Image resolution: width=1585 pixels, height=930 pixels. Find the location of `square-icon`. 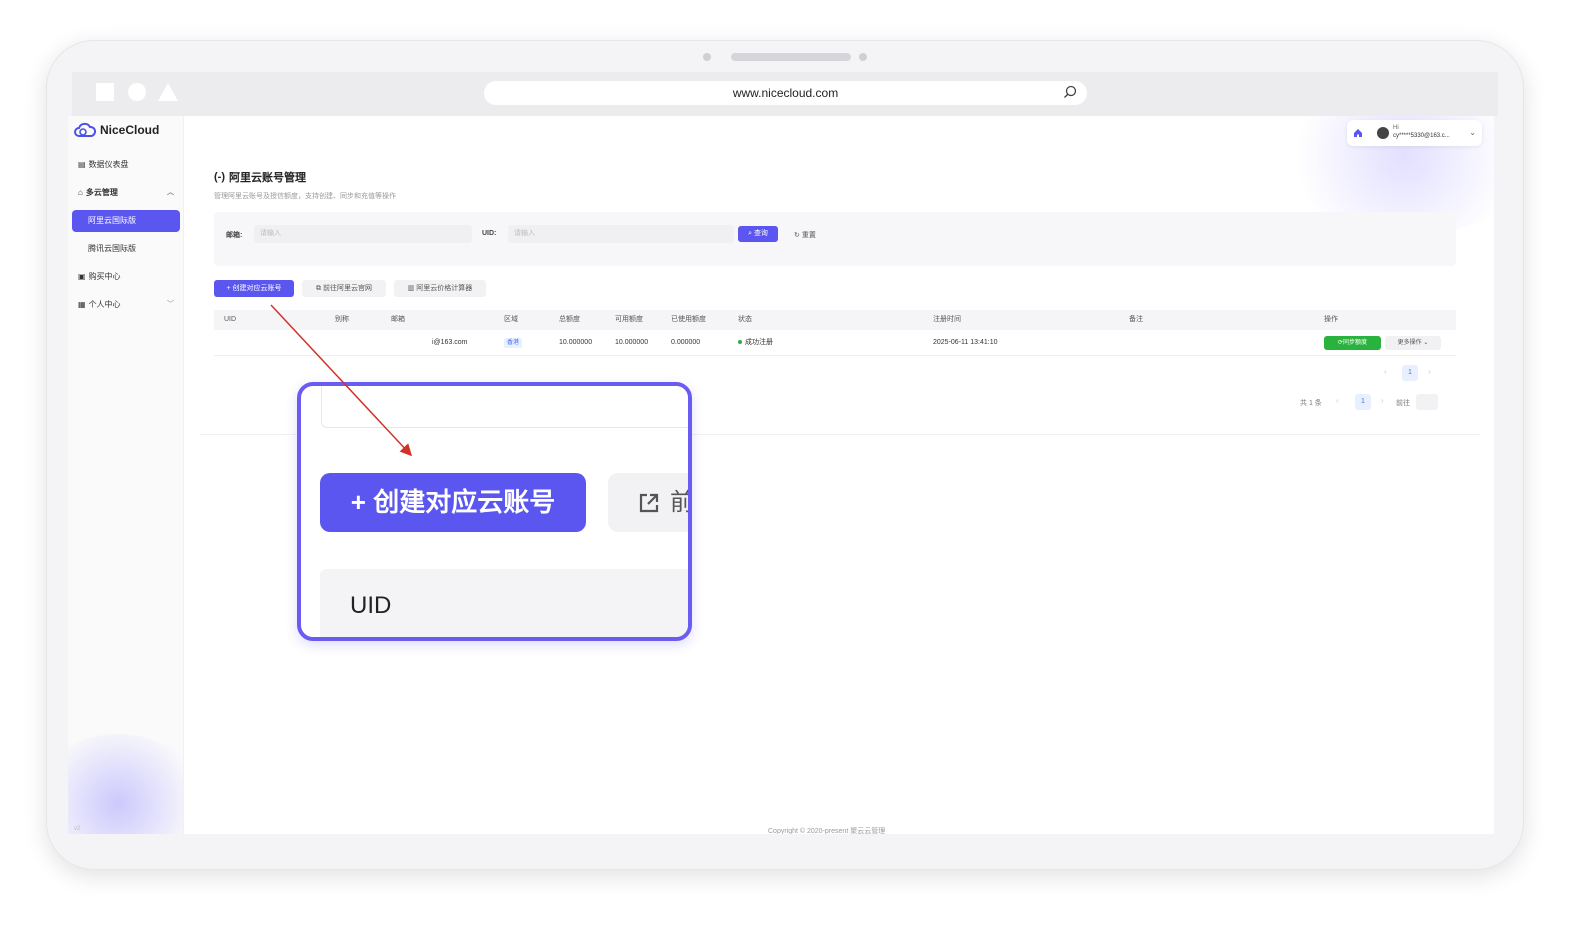

square-icon is located at coordinates (105, 92).